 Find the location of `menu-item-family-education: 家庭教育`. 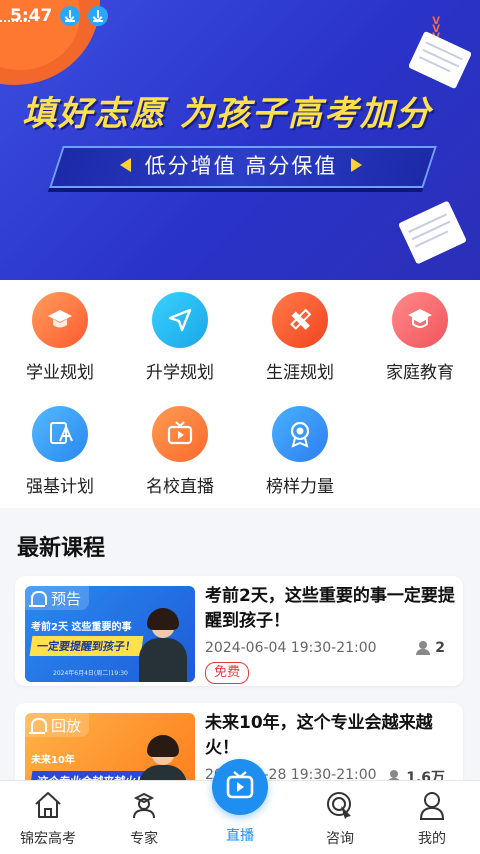

menu-item-family-education: 家庭教育 is located at coordinates (420, 337).